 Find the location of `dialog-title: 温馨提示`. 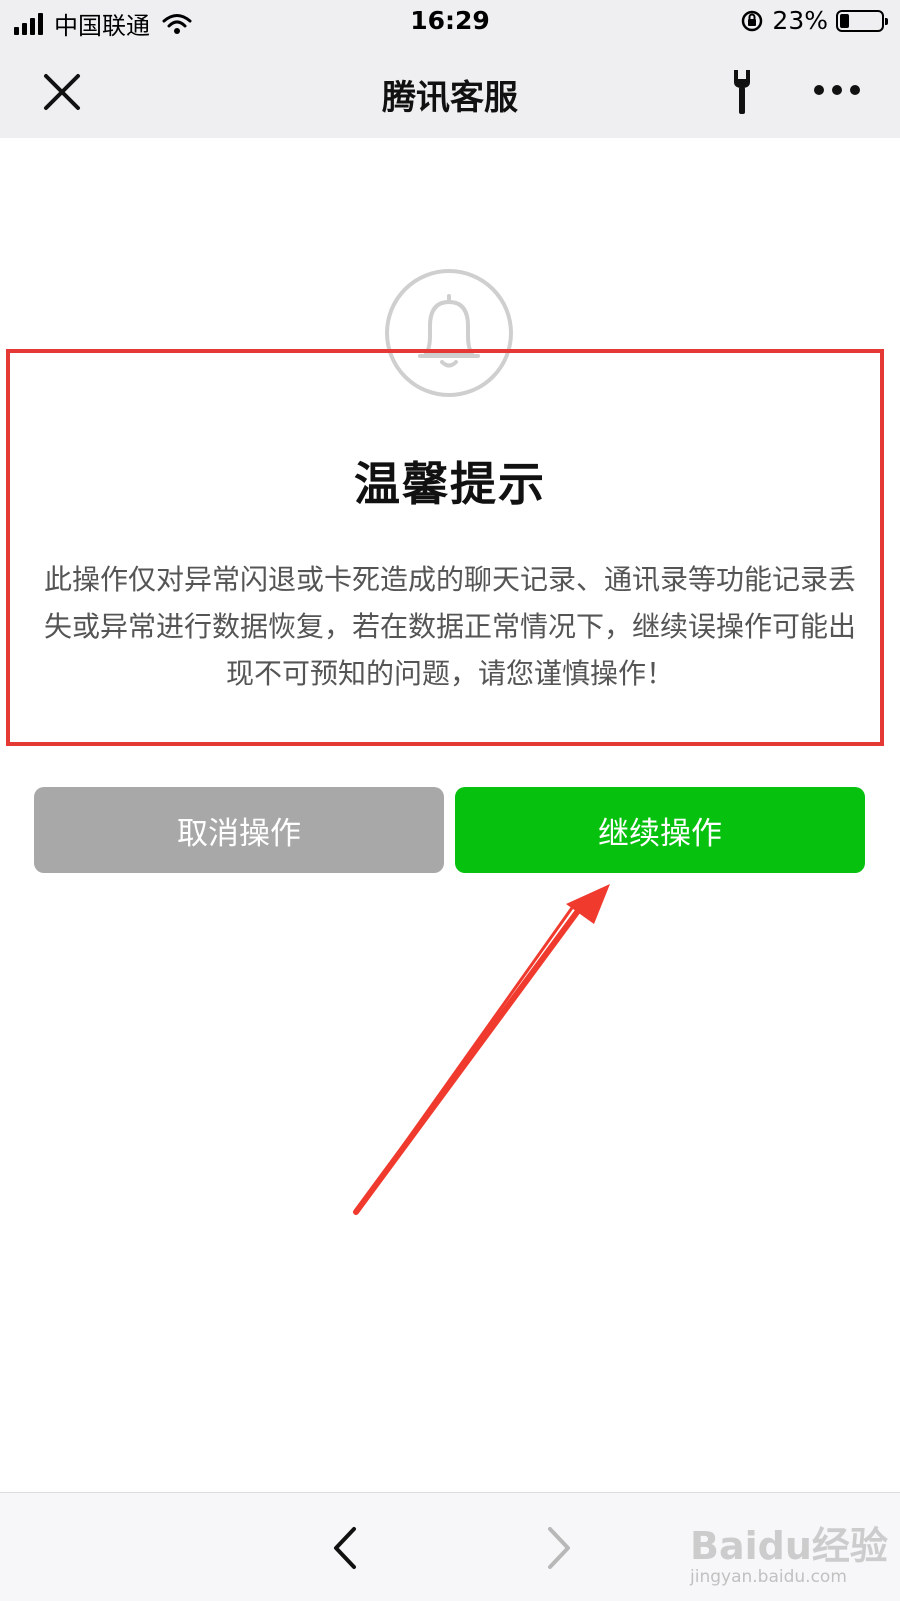

dialog-title: 温馨提示 is located at coordinates (450, 484).